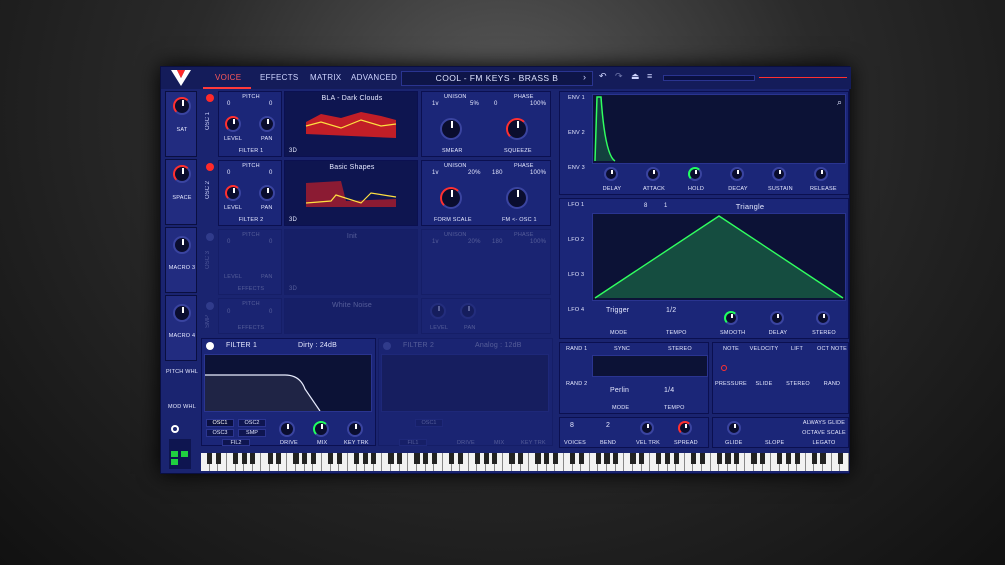  Describe the element at coordinates (317, 345) in the screenshot. I see `filter1-type: Dirty : 24dB` at that location.